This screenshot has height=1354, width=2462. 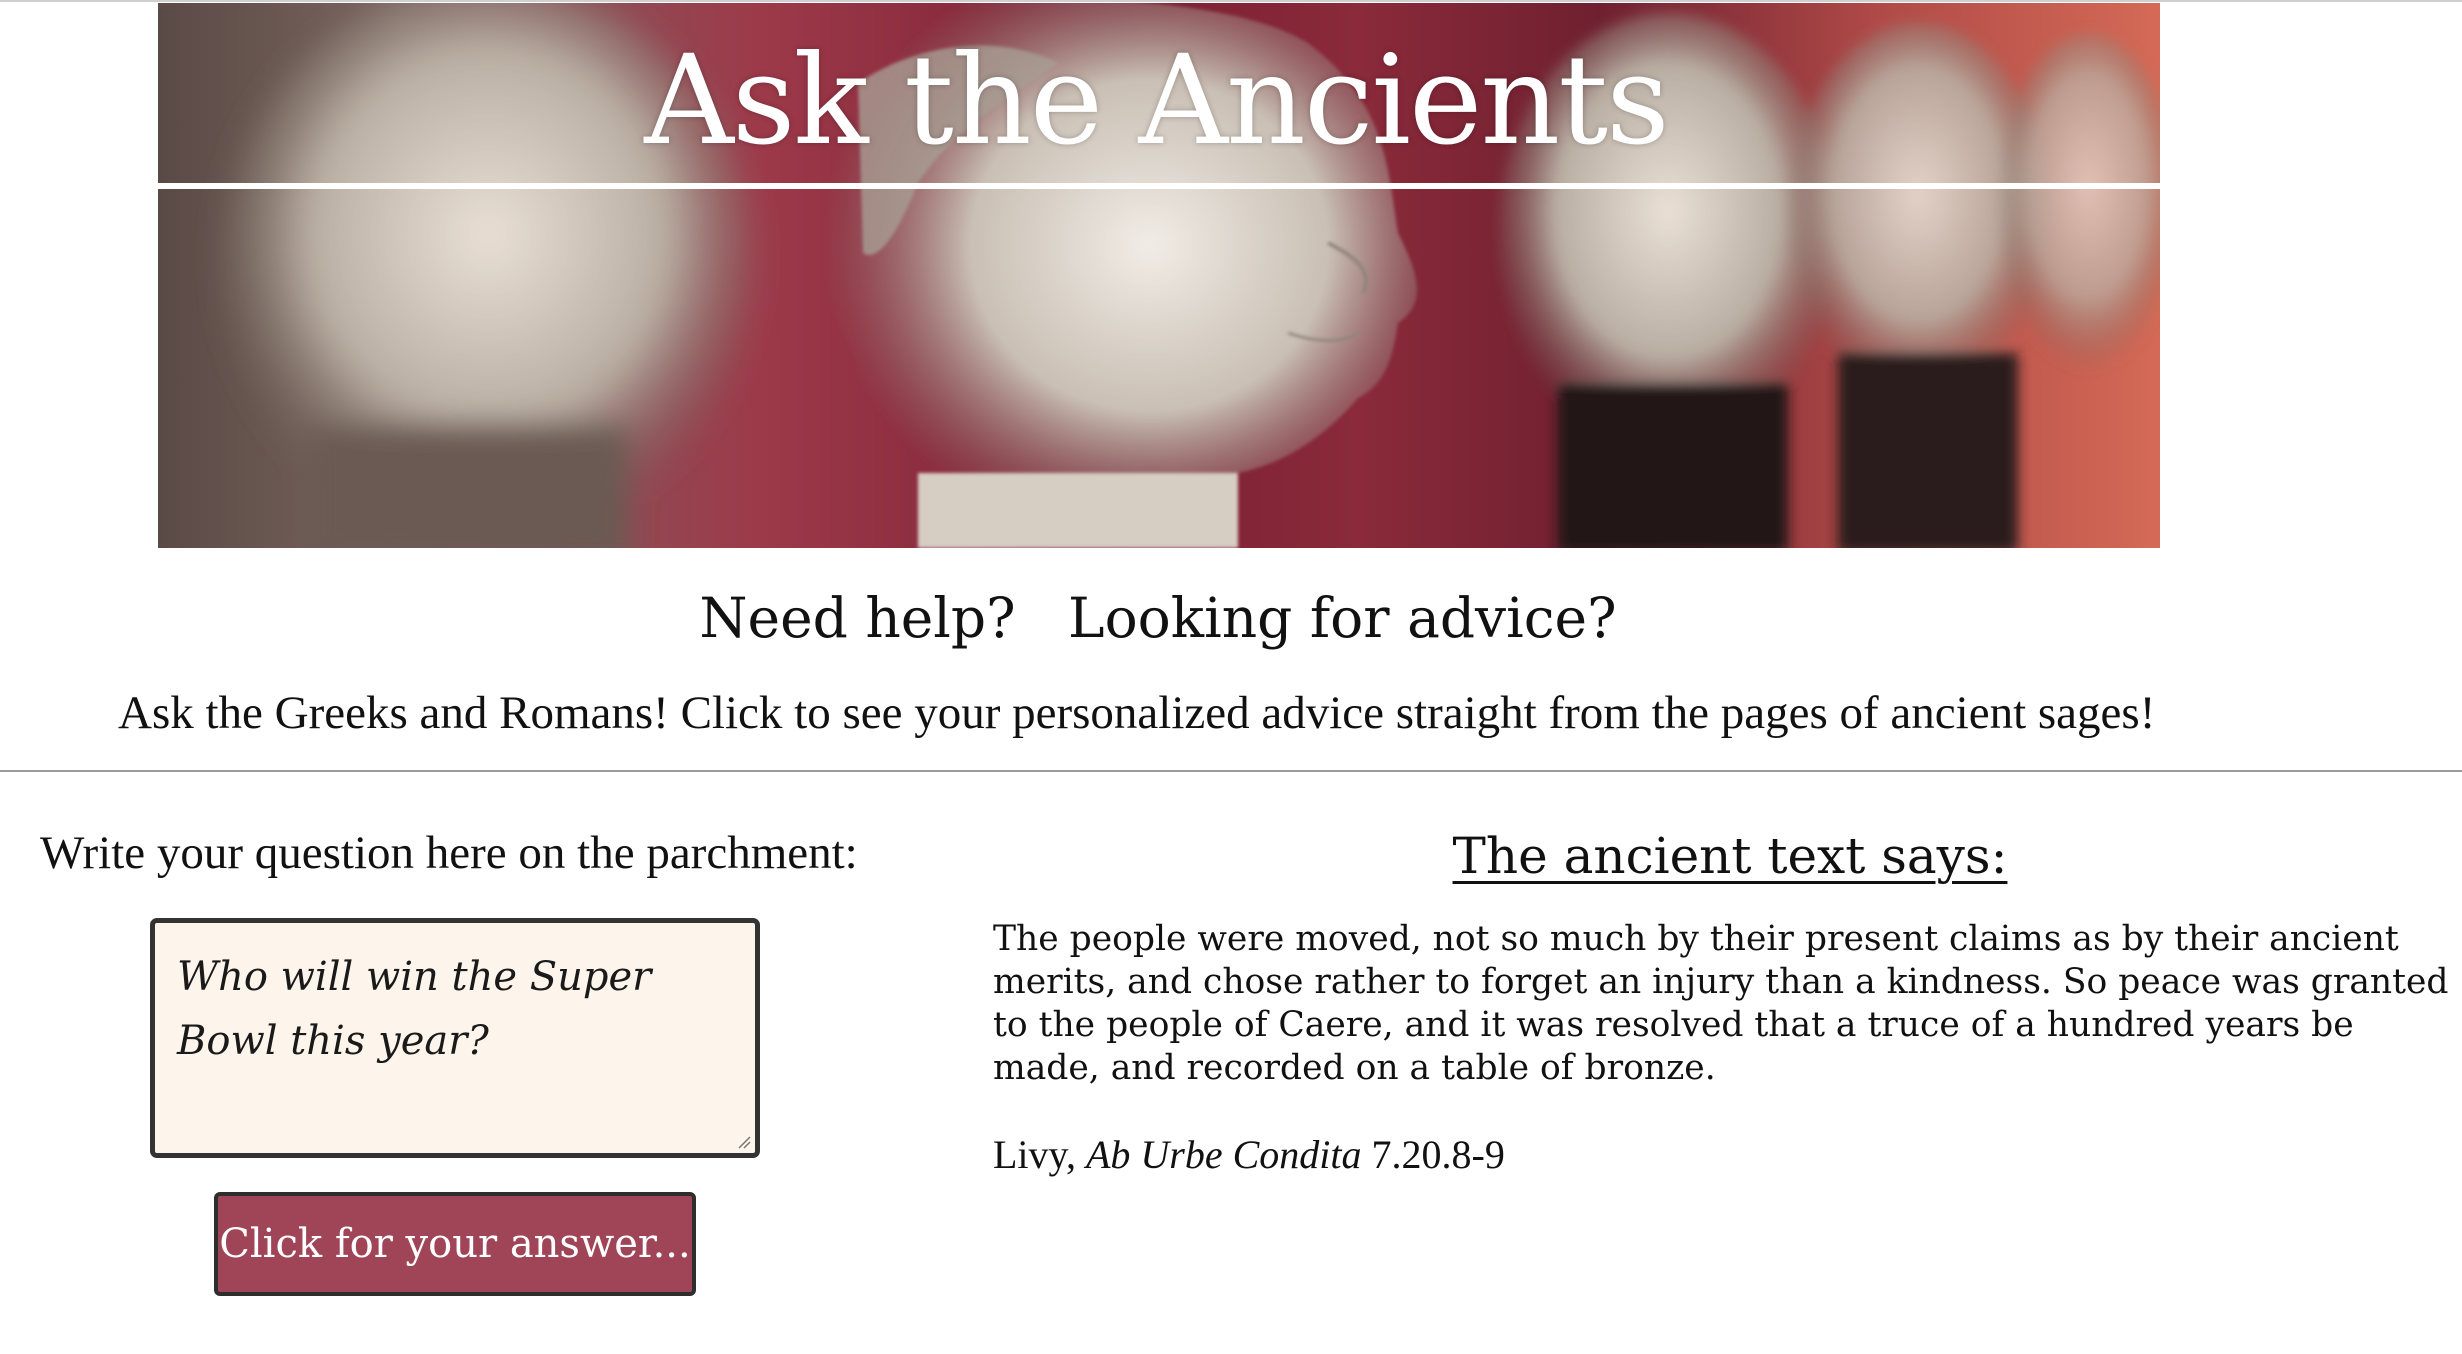 I want to click on section-divider, so click(x=1231, y=771).